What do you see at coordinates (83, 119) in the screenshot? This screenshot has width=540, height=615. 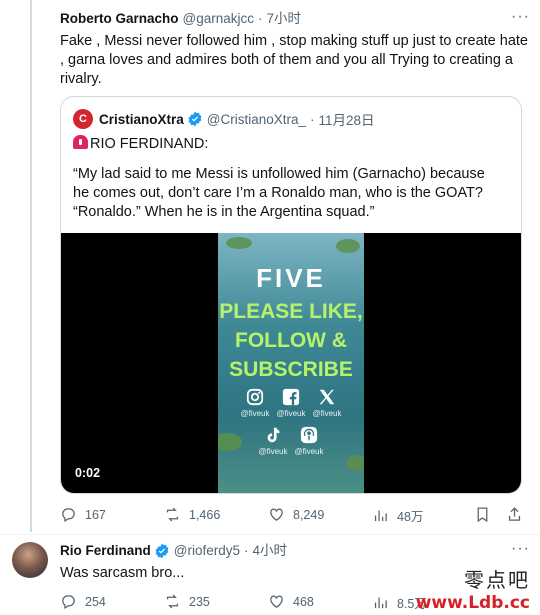 I see `quote-avatar: C` at bounding box center [83, 119].